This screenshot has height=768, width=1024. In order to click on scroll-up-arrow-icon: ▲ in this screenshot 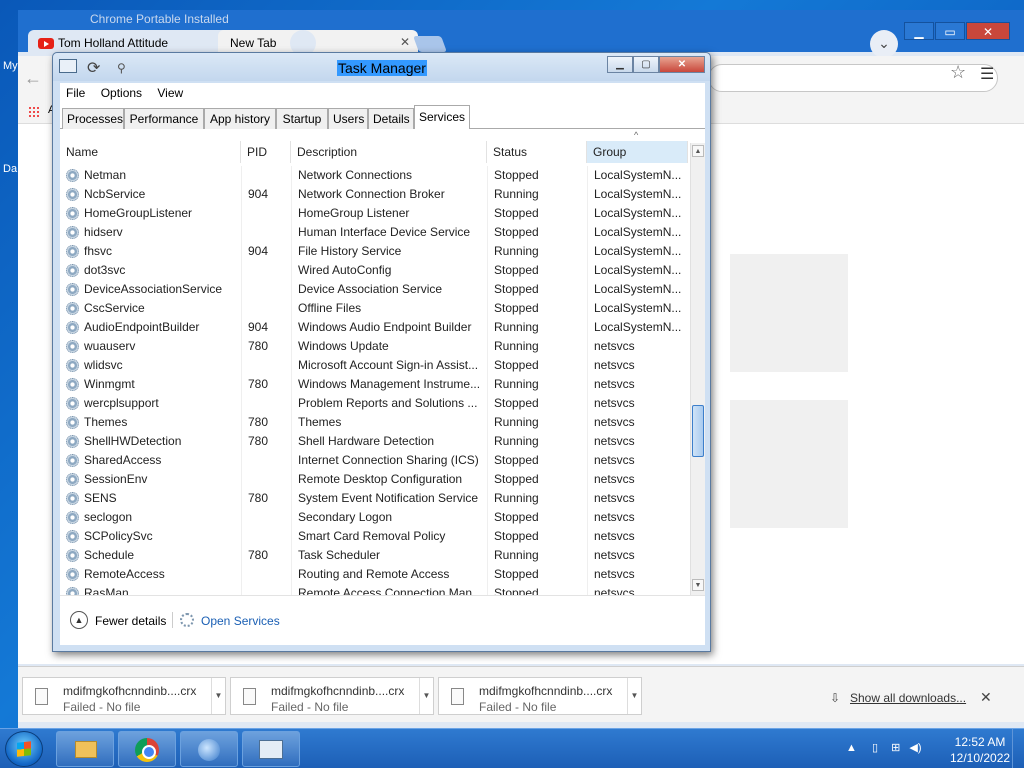, I will do `click(698, 151)`.